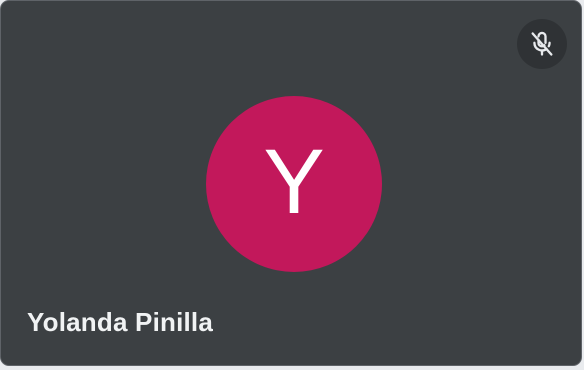  Describe the element at coordinates (120, 322) in the screenshot. I see `participant-name: Yolanda Pinilla` at that location.